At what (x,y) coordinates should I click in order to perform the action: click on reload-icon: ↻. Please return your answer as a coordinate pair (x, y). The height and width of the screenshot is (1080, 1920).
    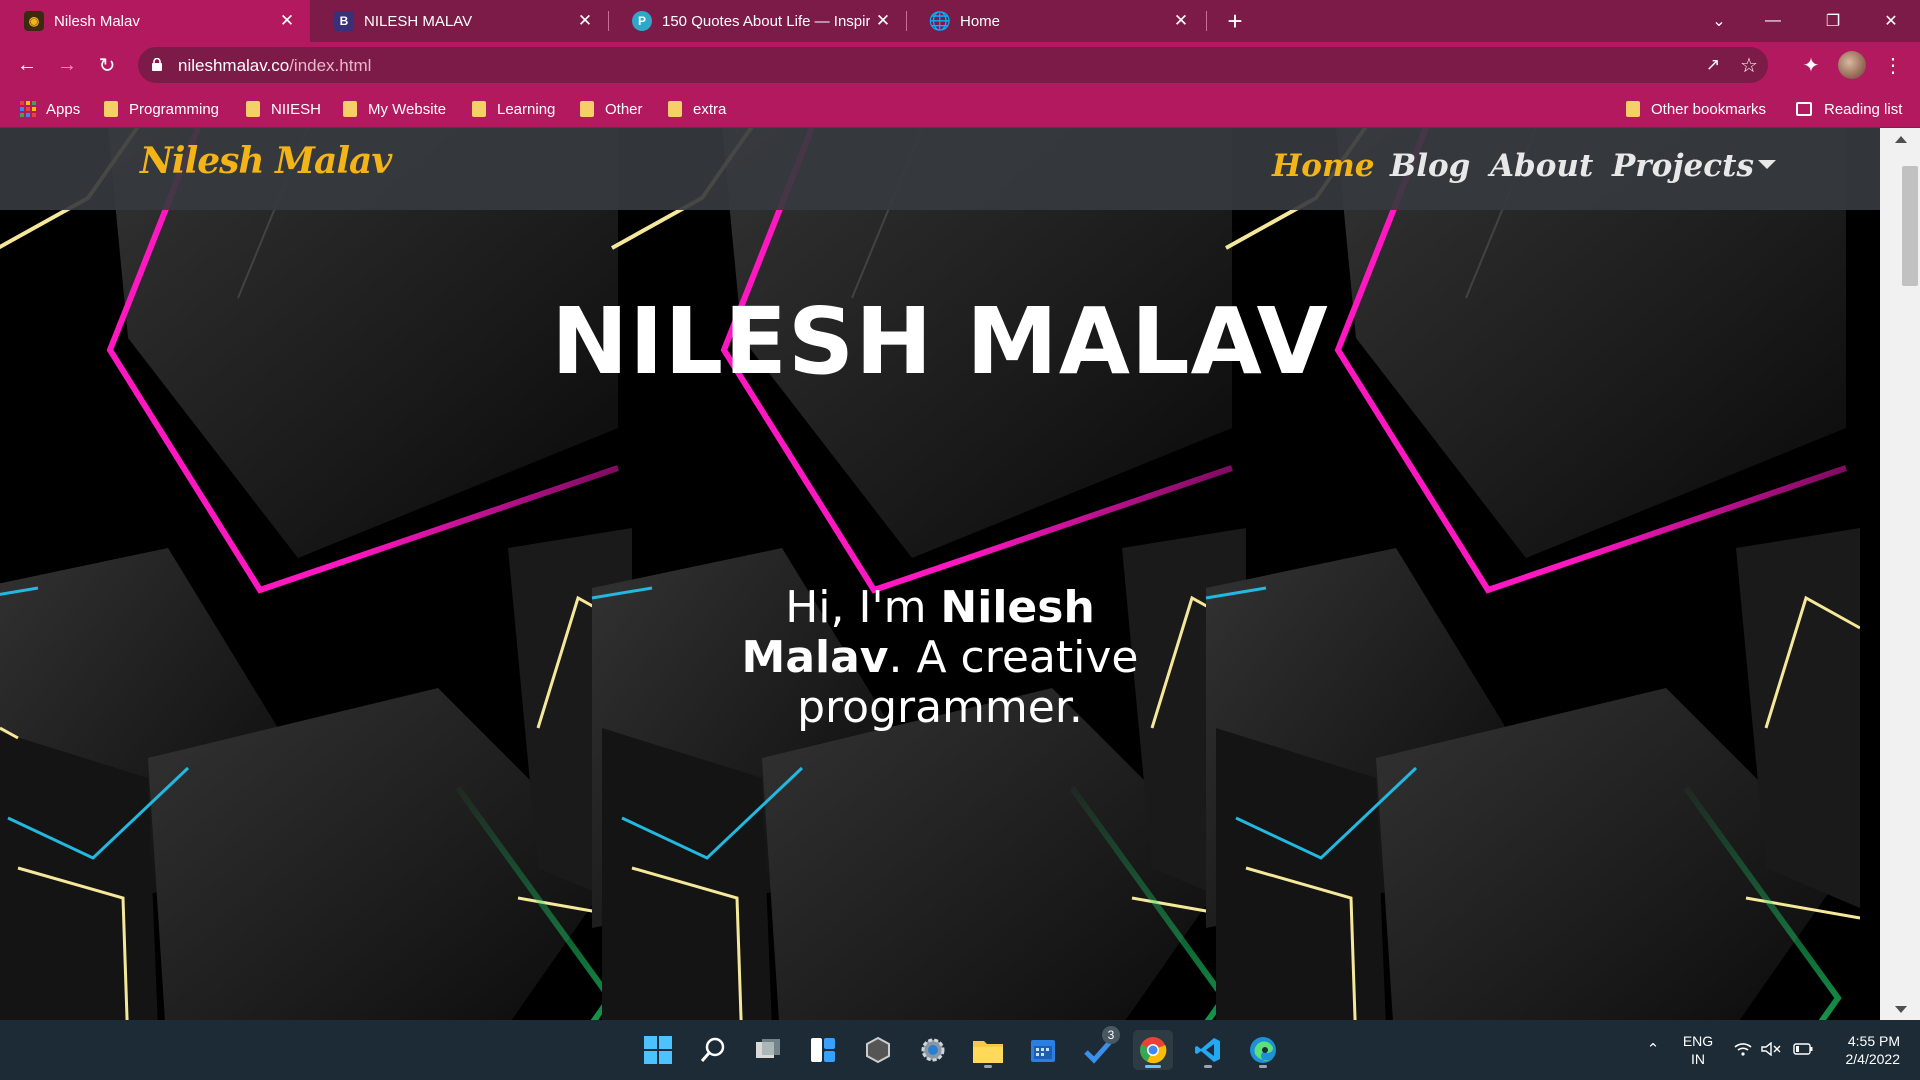
    Looking at the image, I should click on (107, 65).